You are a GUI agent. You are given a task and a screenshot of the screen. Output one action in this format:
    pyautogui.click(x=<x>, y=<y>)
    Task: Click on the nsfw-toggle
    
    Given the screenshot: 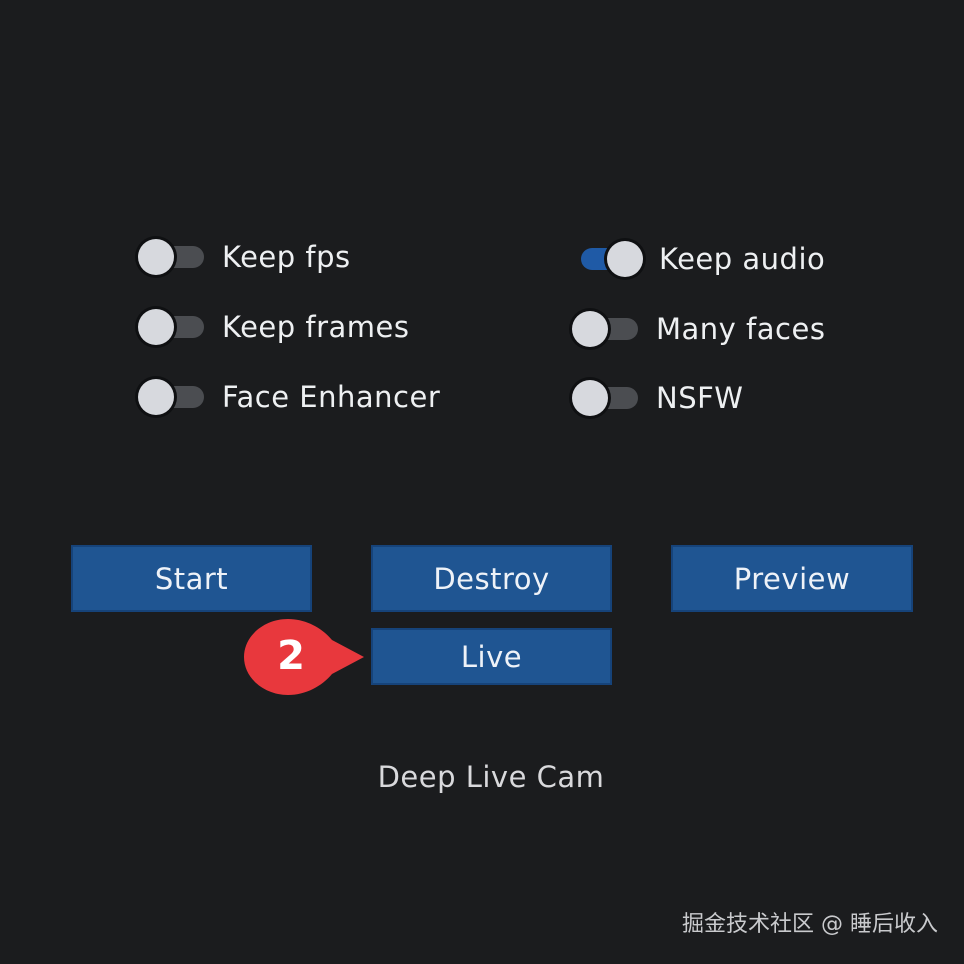 What is the action you would take?
    pyautogui.click(x=606, y=398)
    